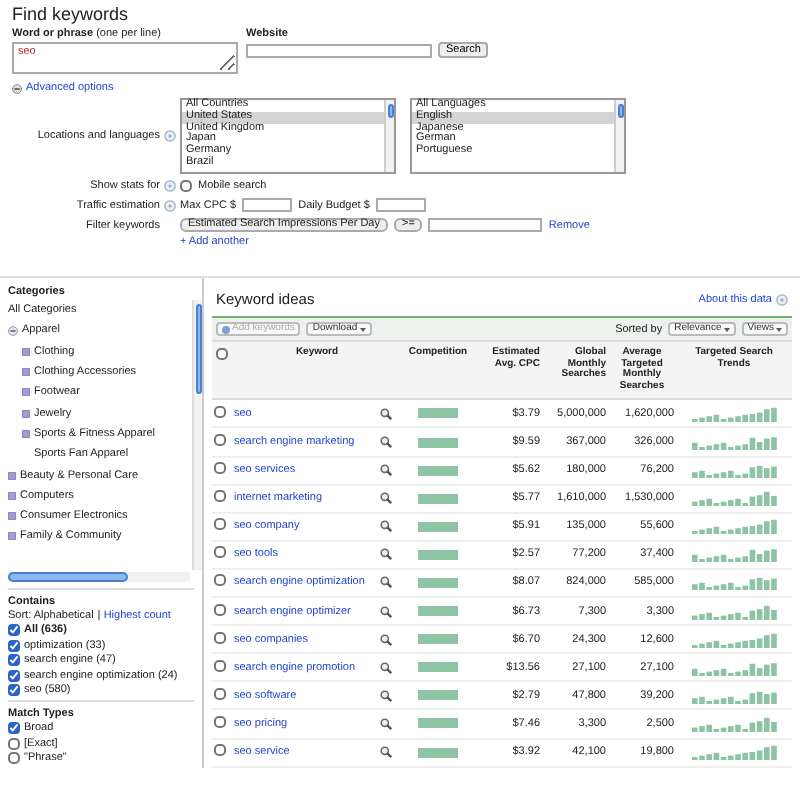 The width and height of the screenshot is (800, 804). What do you see at coordinates (339, 50) in the screenshot?
I see `website-input` at bounding box center [339, 50].